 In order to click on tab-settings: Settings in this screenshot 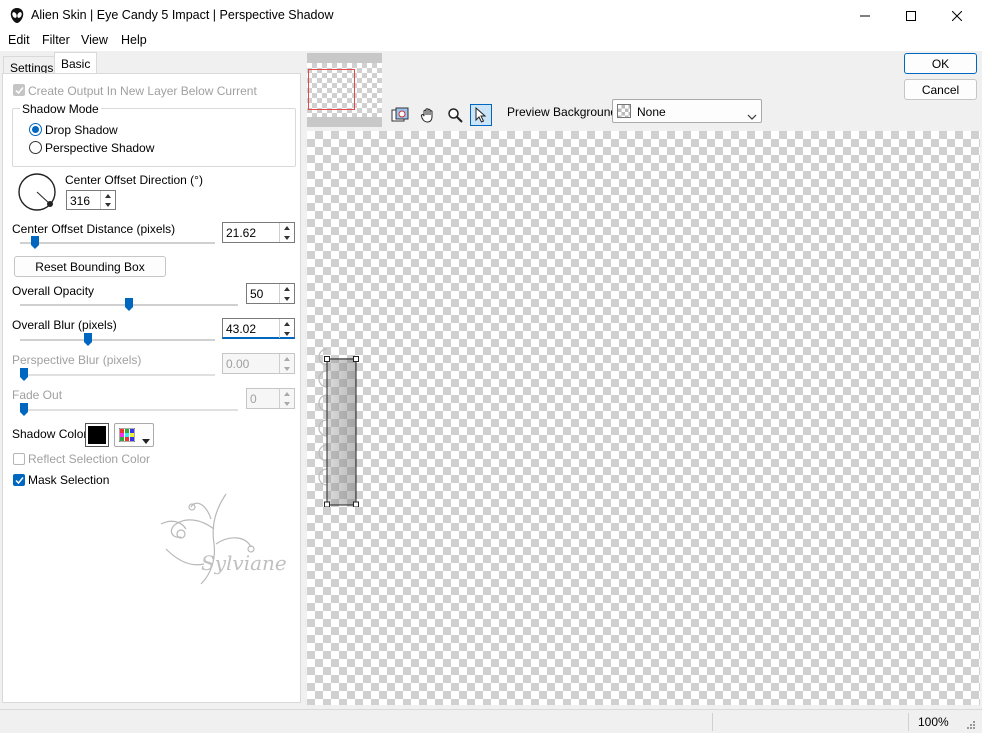, I will do `click(32, 65)`.